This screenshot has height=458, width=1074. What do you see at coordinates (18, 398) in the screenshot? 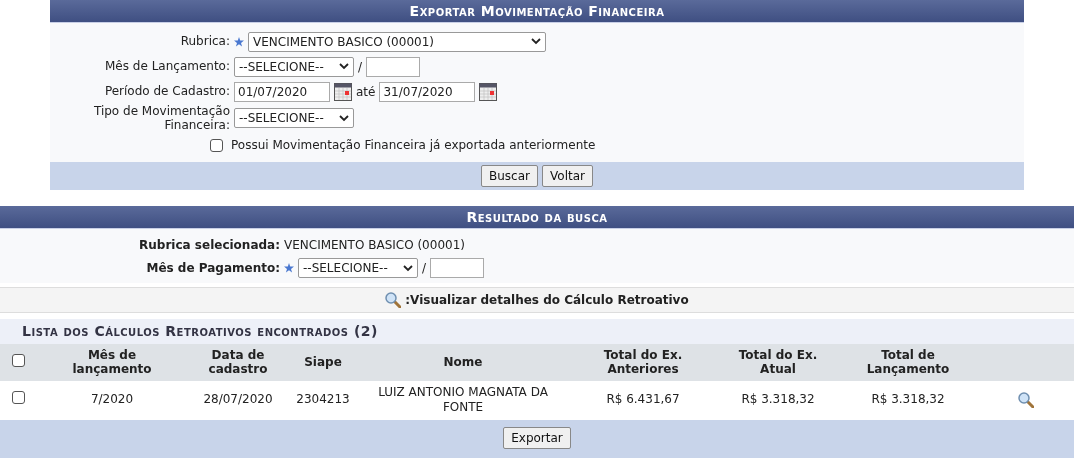
I see `row-checkbox` at bounding box center [18, 398].